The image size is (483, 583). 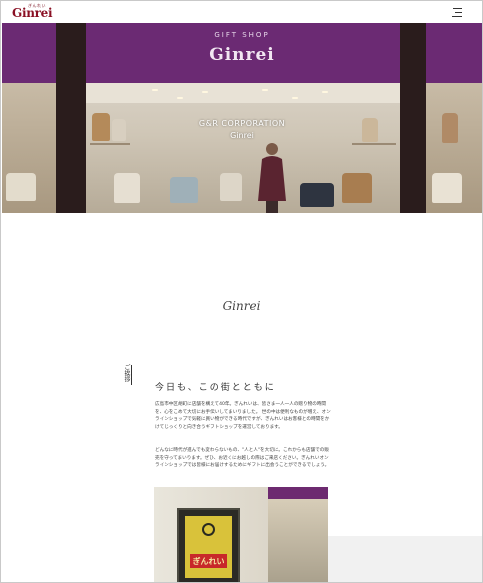 I want to click on photo-awning, so click(x=298, y=493).